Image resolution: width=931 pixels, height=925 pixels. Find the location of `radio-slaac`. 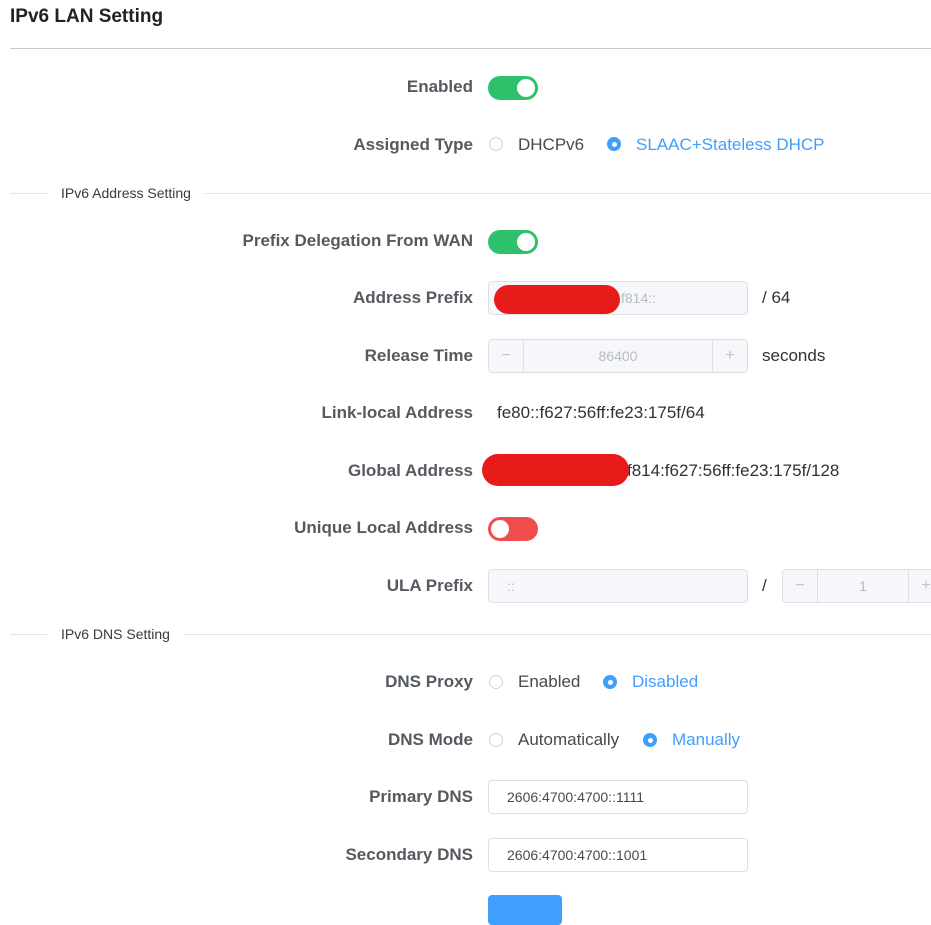

radio-slaac is located at coordinates (614, 144).